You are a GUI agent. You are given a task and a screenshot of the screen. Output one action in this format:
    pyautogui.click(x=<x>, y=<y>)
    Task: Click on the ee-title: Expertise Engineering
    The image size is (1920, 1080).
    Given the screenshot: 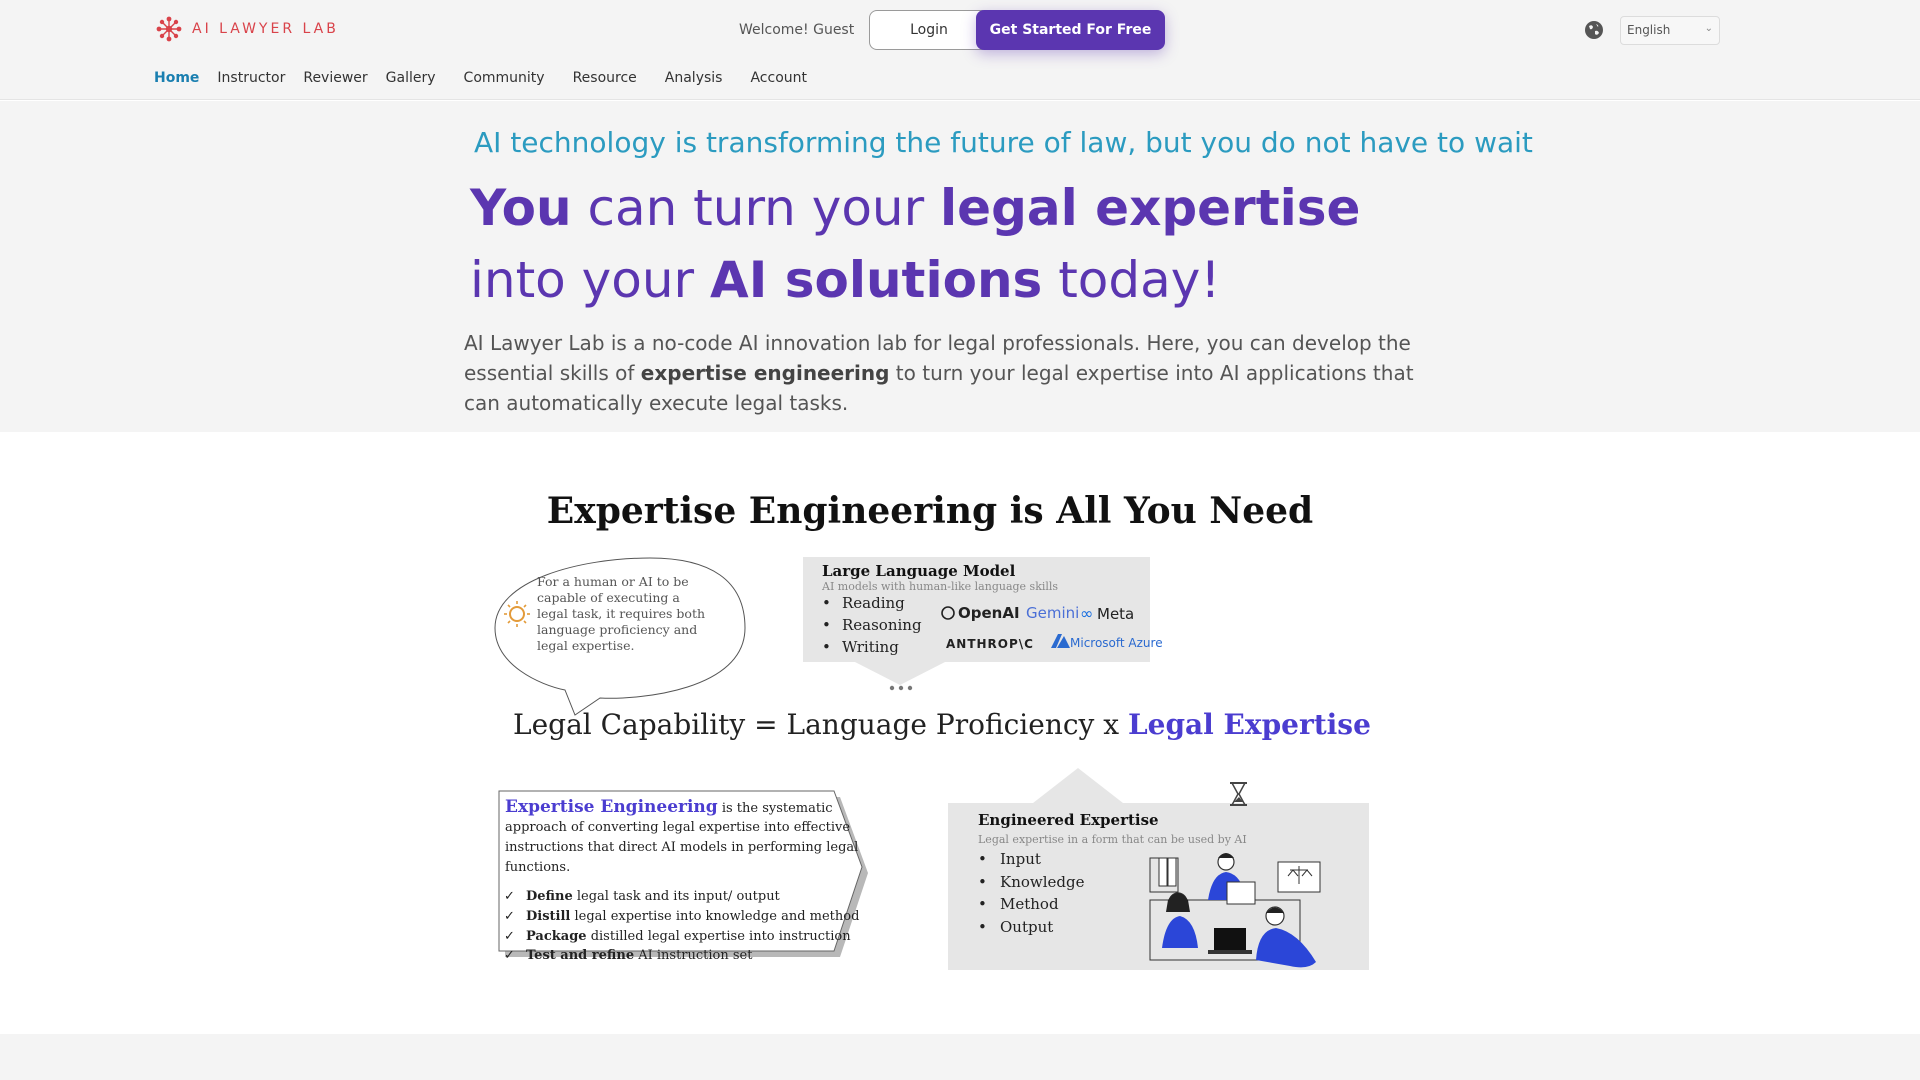 What is the action you would take?
    pyautogui.click(x=611, y=807)
    